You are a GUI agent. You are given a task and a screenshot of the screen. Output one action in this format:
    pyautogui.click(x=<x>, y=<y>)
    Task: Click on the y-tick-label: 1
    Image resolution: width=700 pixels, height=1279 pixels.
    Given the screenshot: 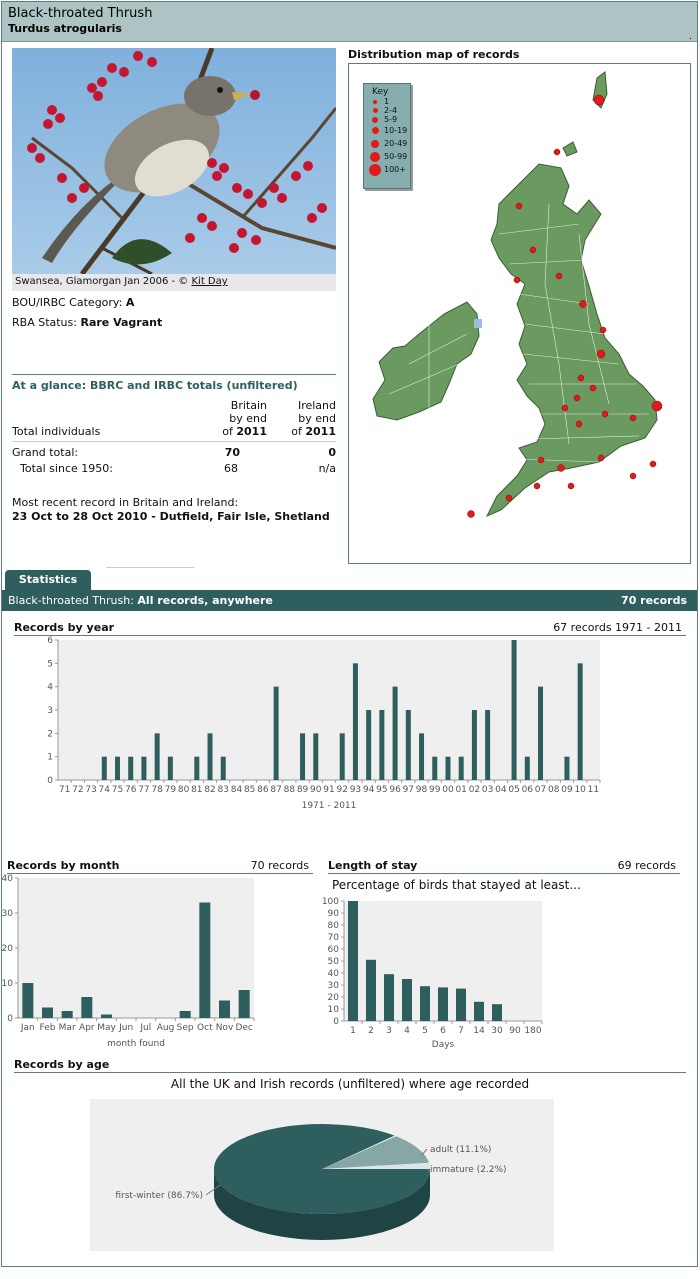 What is the action you would take?
    pyautogui.click(x=50, y=758)
    